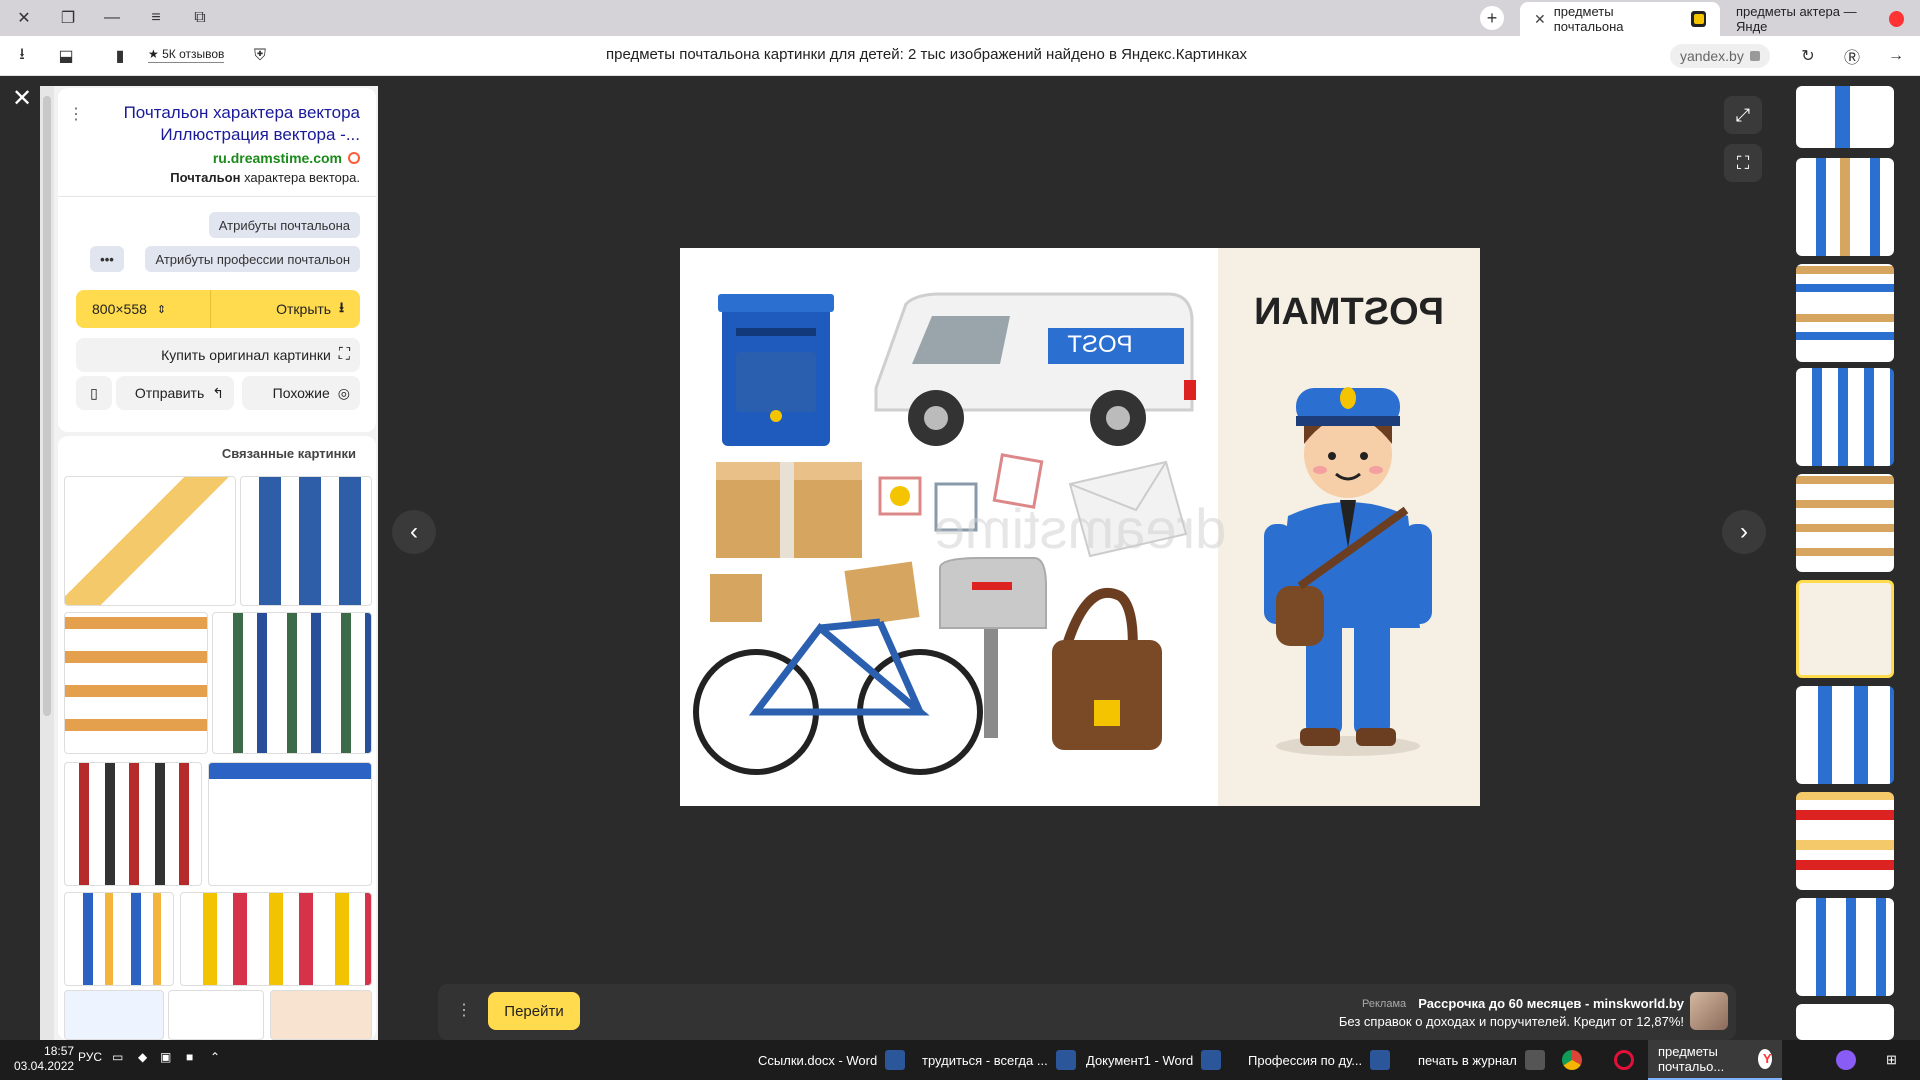 This screenshot has height=1080, width=1920. I want to click on reload-icon: ↻, so click(1808, 56).